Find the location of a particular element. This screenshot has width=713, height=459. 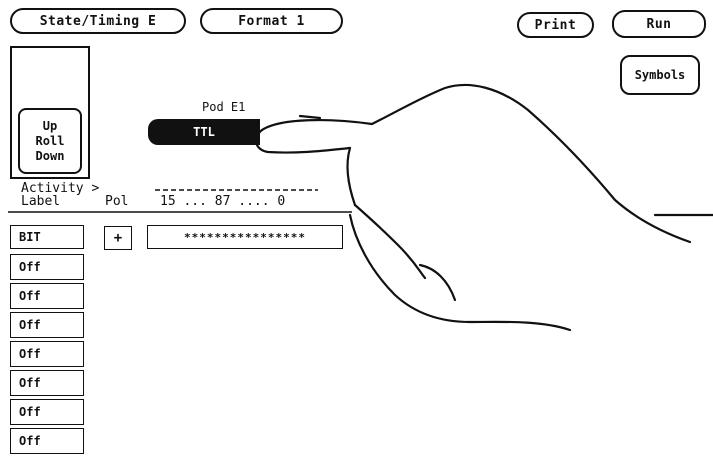

polarity-button: + is located at coordinates (118, 238).